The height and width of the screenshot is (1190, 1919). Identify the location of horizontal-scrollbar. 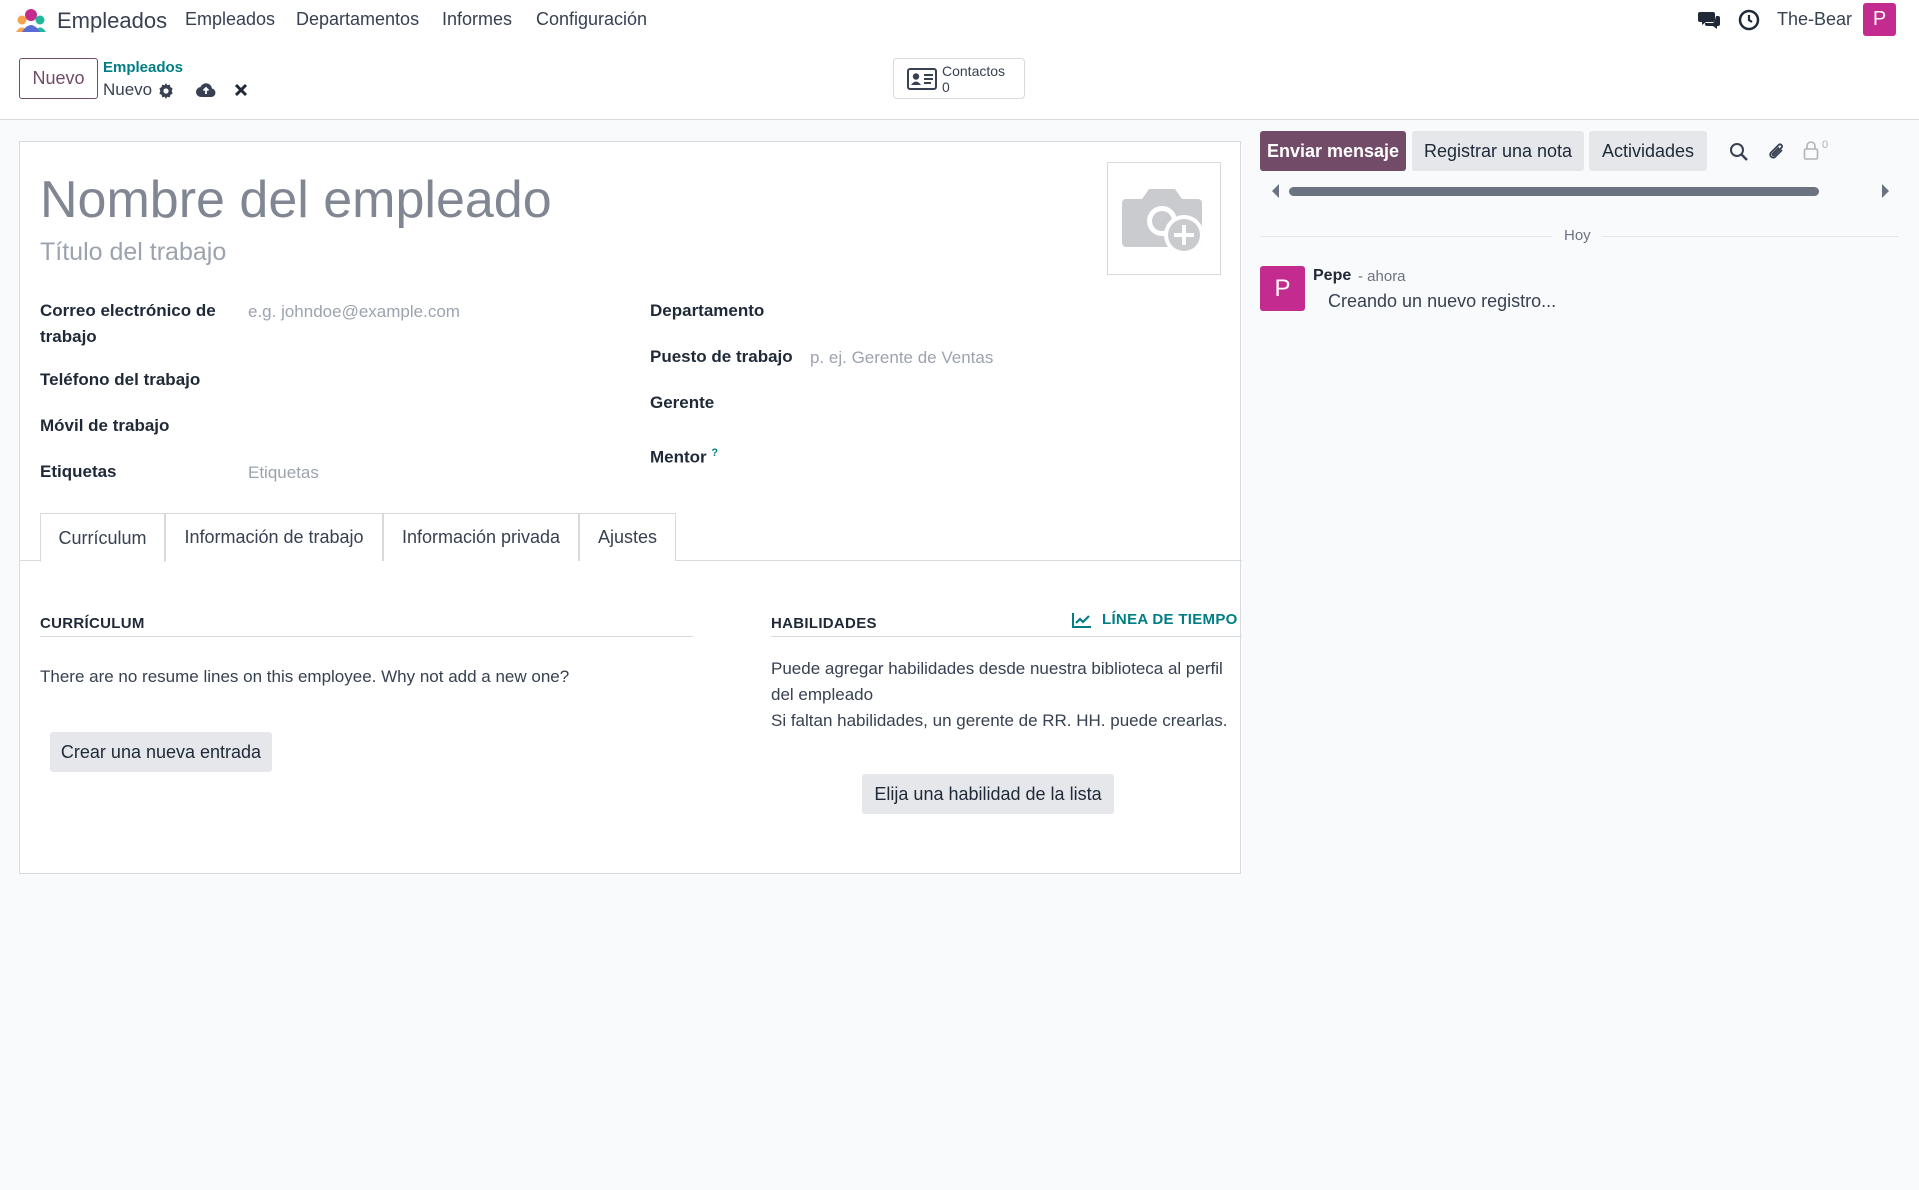
(1554, 191).